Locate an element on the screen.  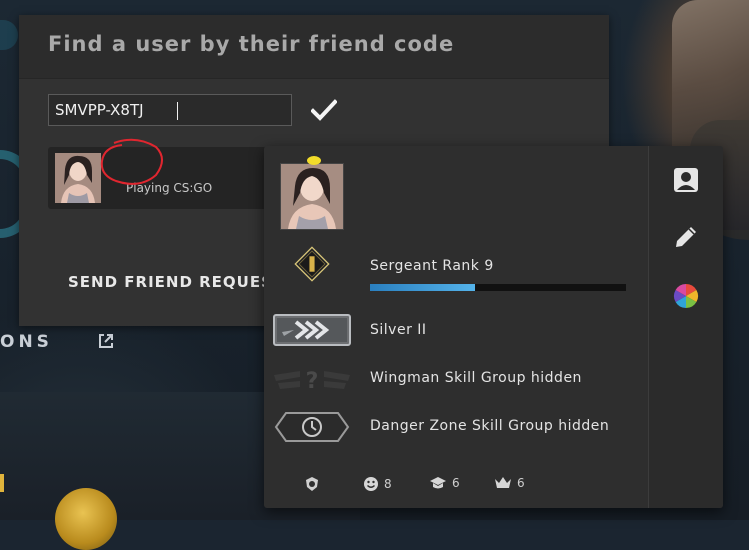
commend-leader-stat: 6 is located at coordinates (509, 483).